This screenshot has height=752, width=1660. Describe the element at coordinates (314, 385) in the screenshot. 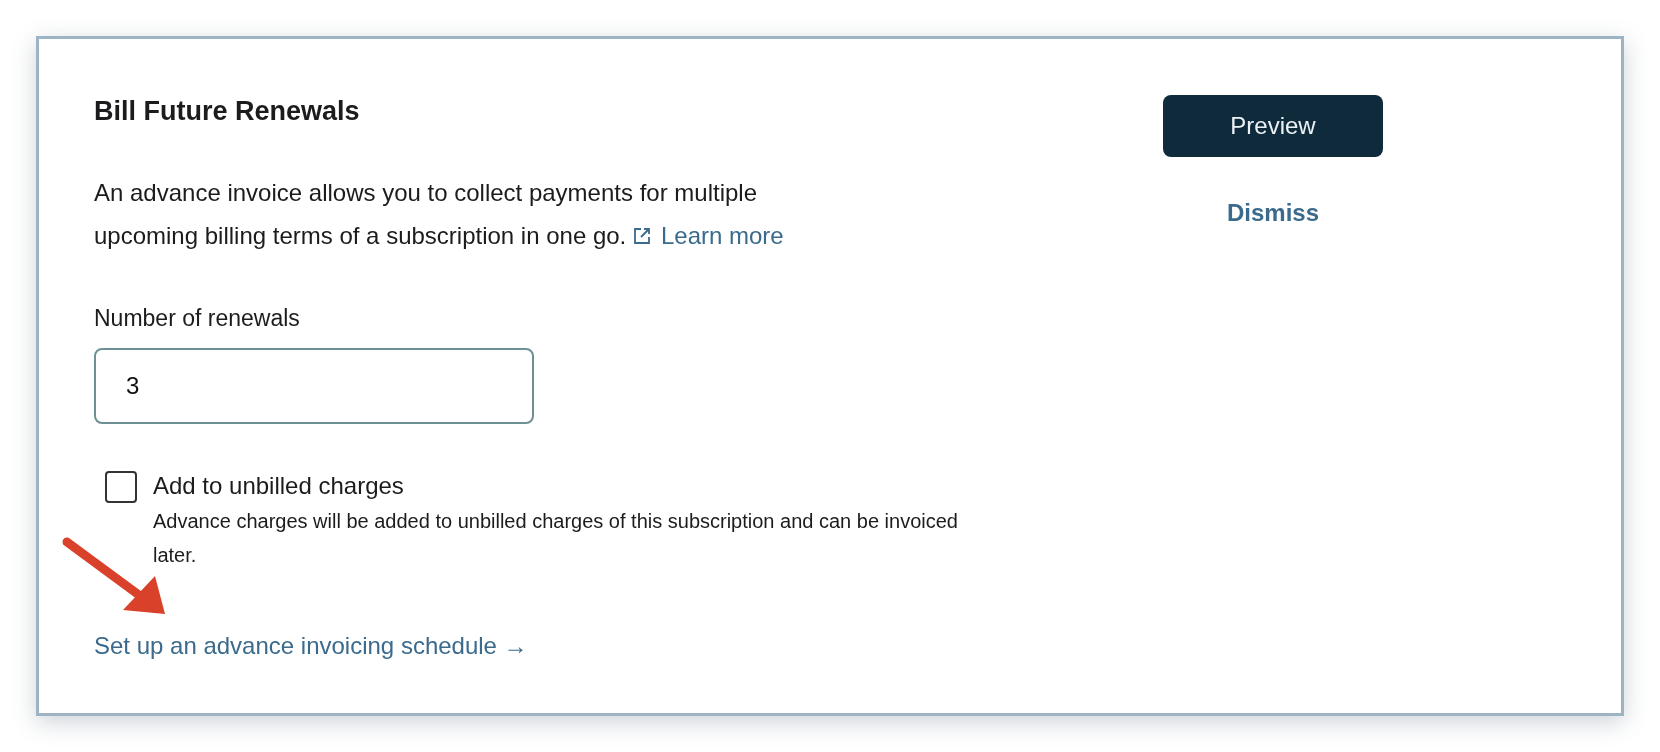

I see `input-field: 3` at that location.